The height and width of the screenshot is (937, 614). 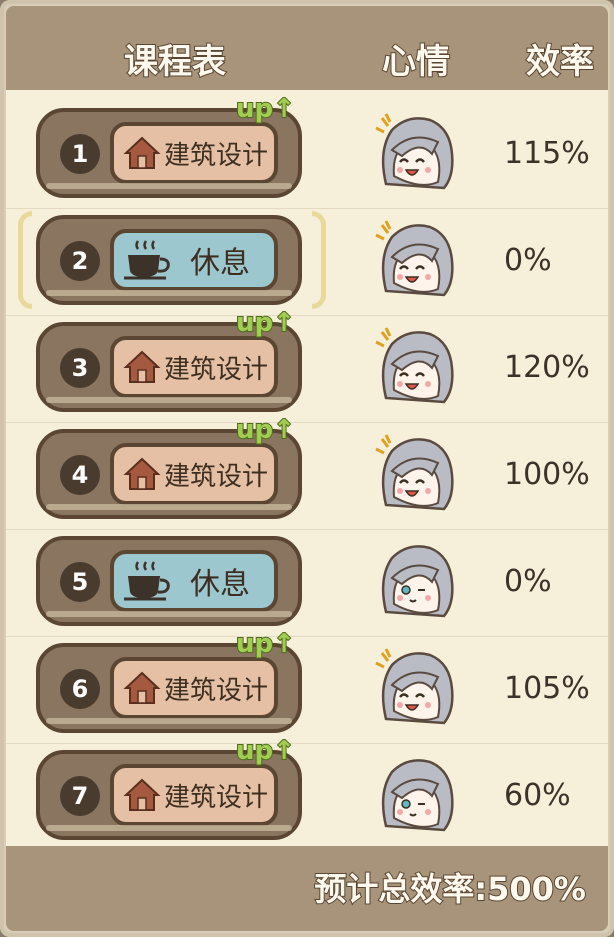 What do you see at coordinates (560, 62) in the screenshot?
I see `efficiency-title: 效率` at bounding box center [560, 62].